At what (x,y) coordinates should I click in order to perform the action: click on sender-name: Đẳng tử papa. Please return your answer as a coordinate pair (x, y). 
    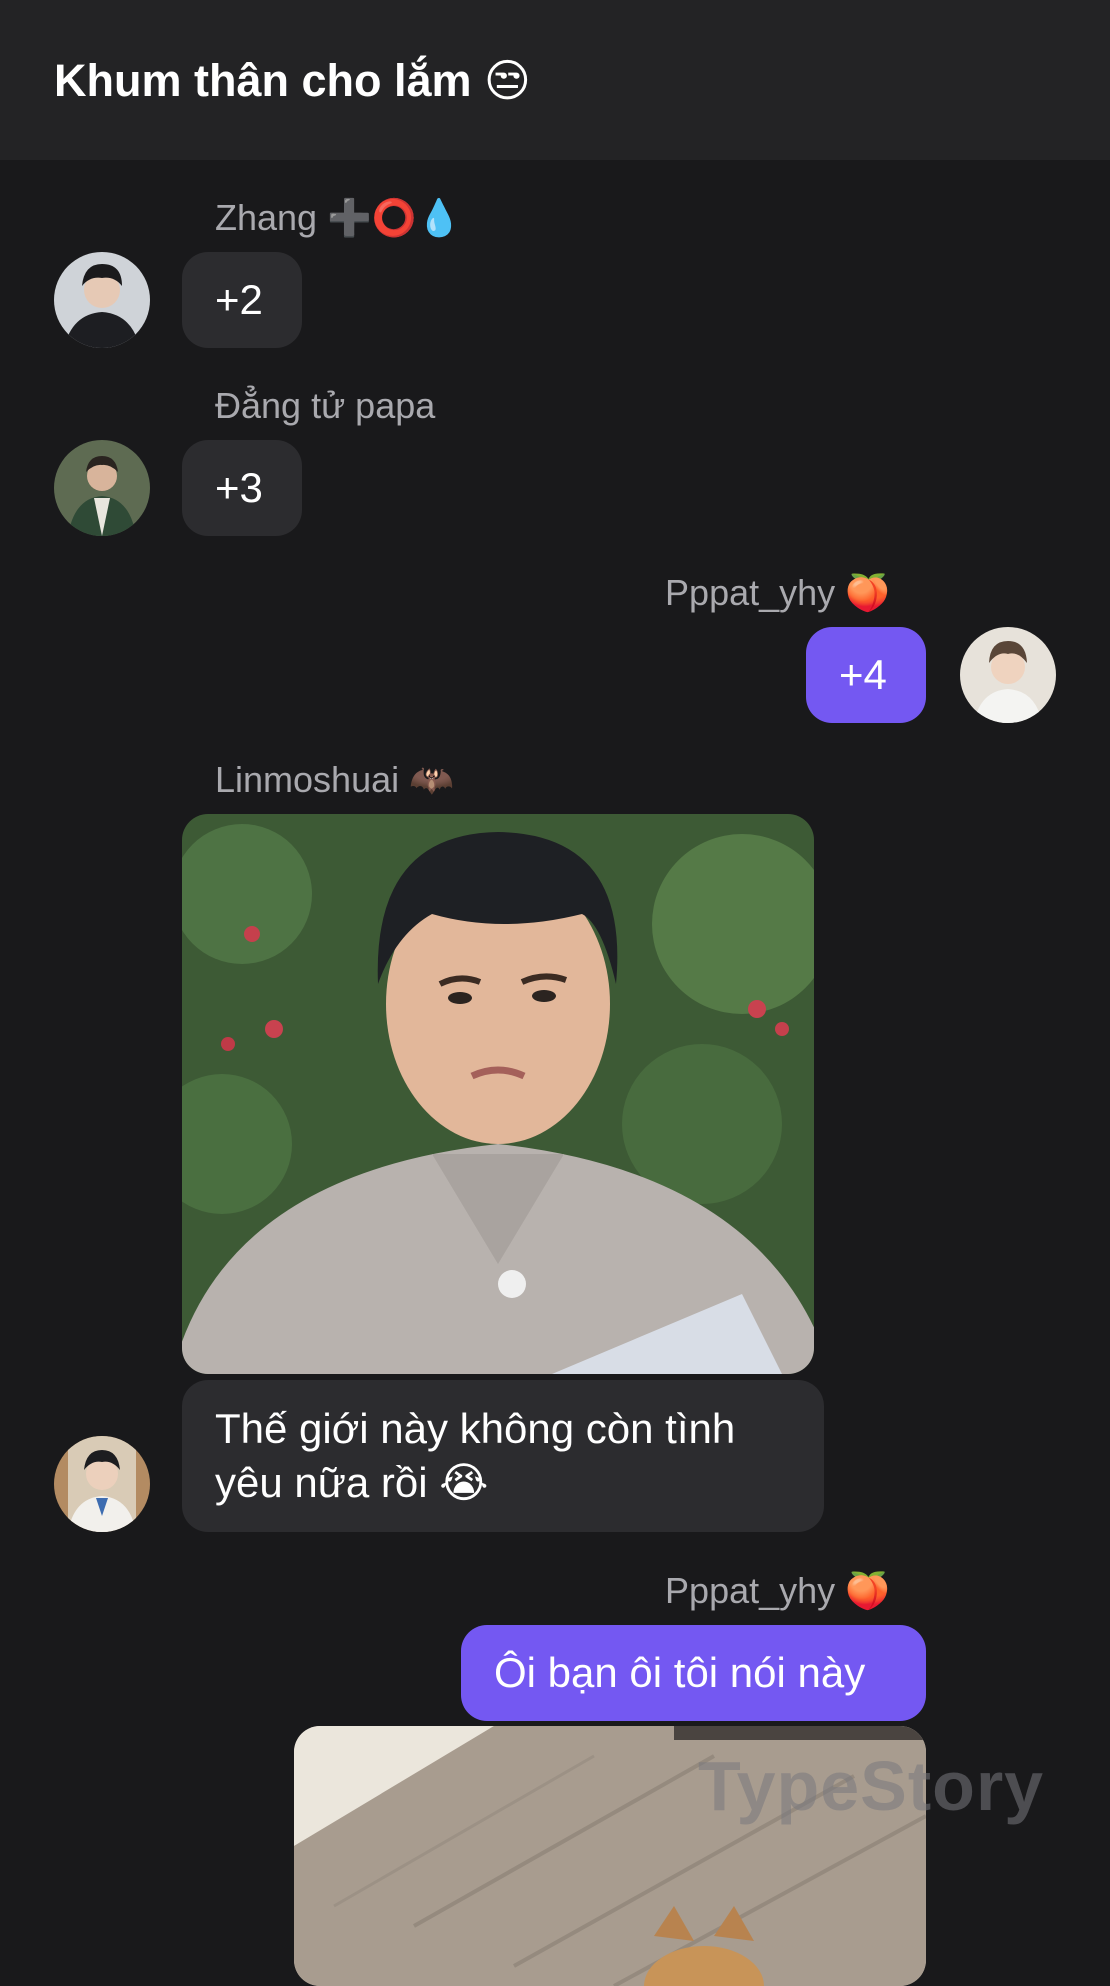
    Looking at the image, I should click on (325, 405).